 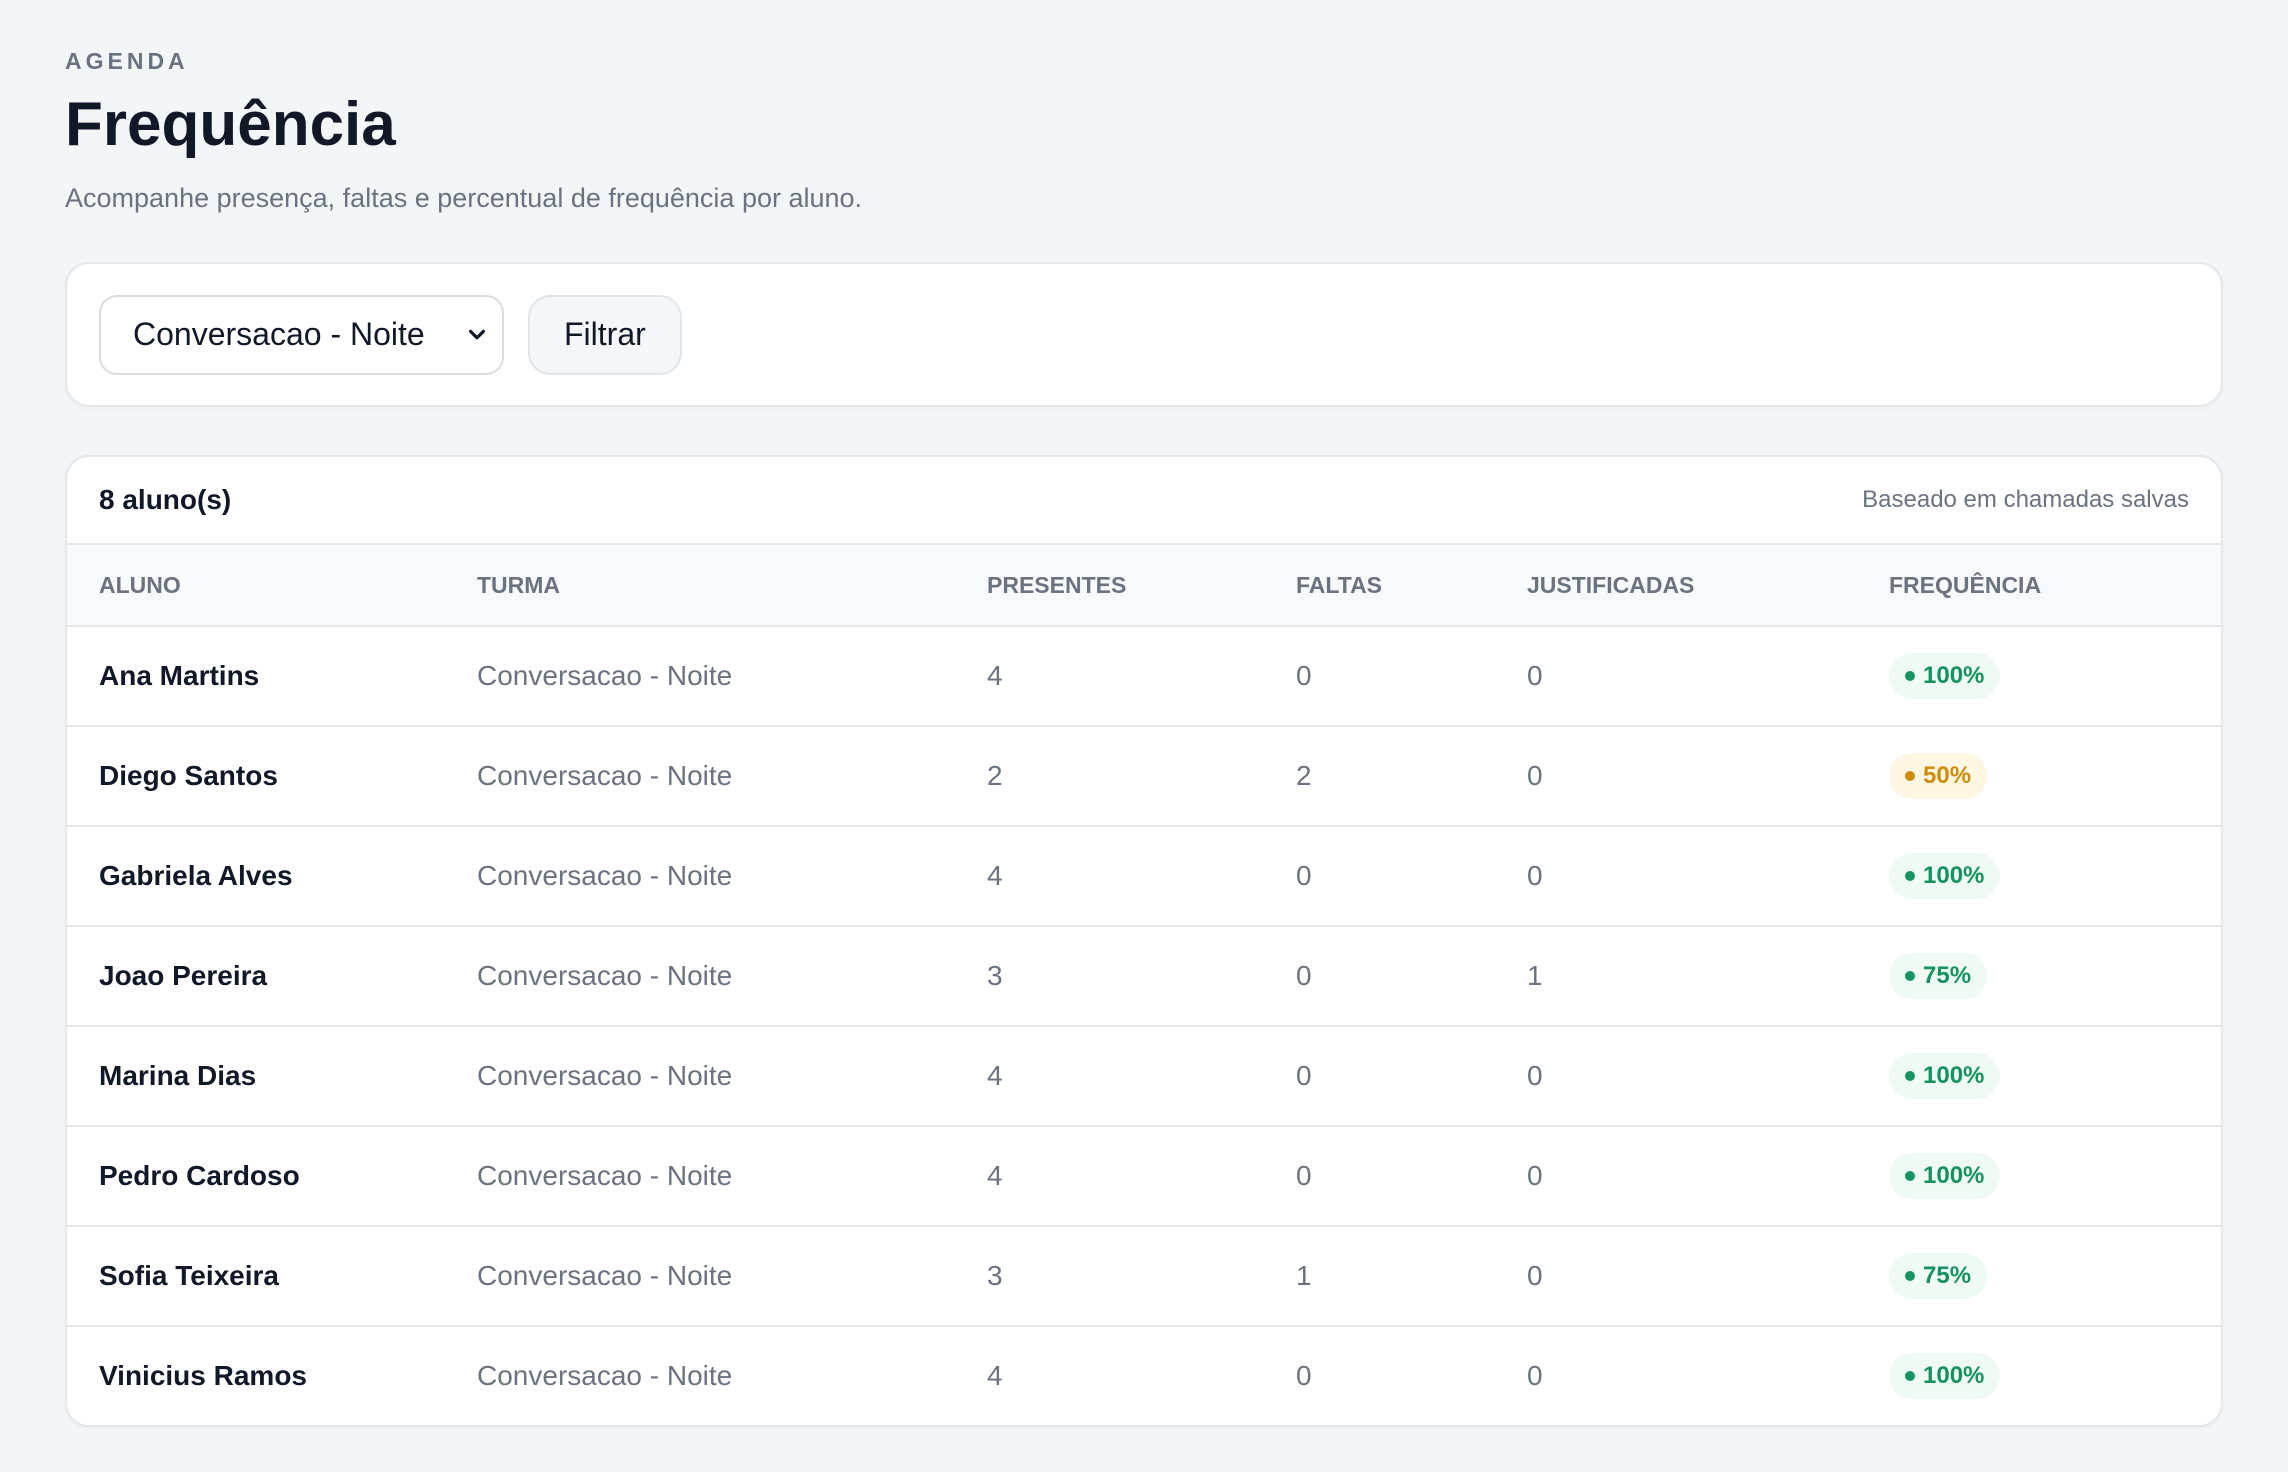 I want to click on cell-aluno: Joao Pereira, so click(x=272, y=977).